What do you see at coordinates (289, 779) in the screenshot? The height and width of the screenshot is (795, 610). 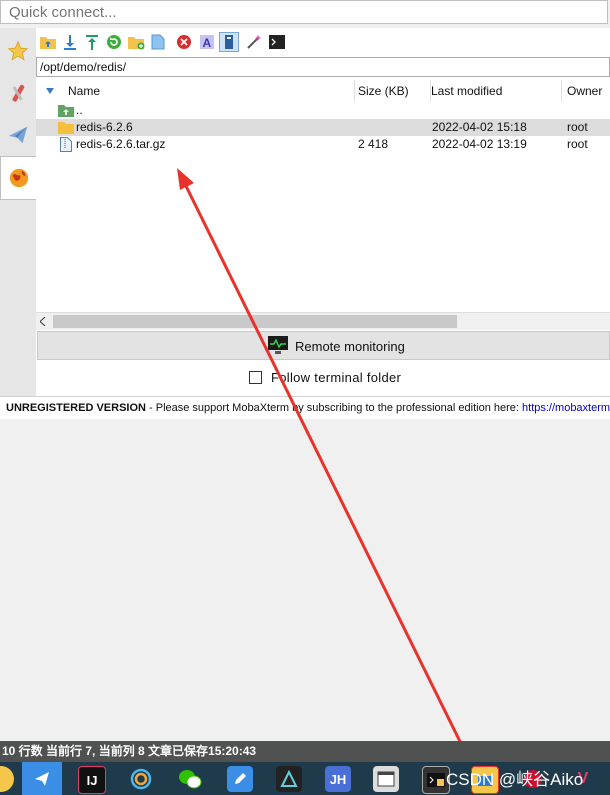 I see `app-icon` at bounding box center [289, 779].